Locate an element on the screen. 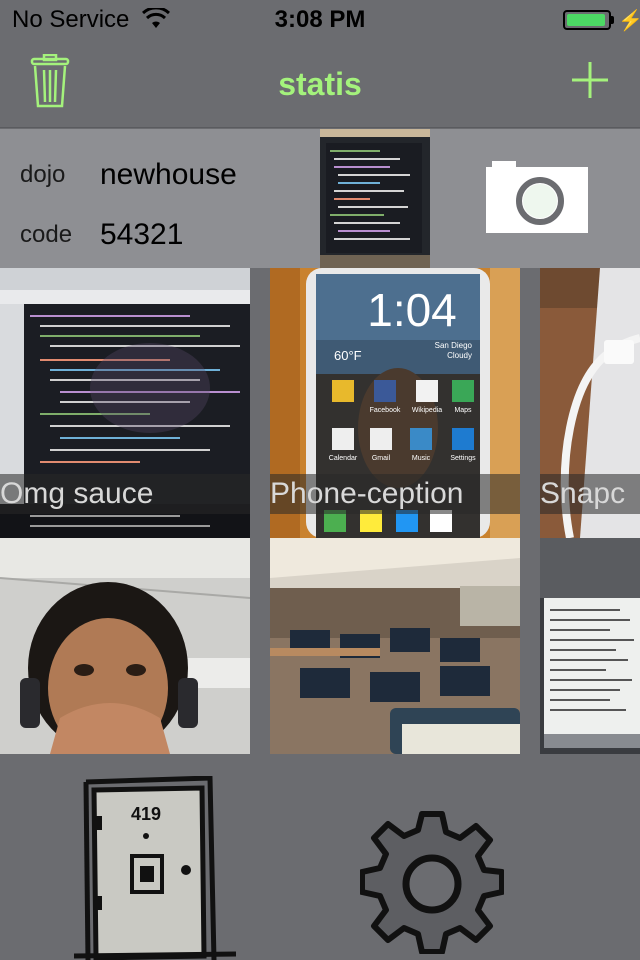  photo-caption: Phone-ception is located at coordinates (395, 494).